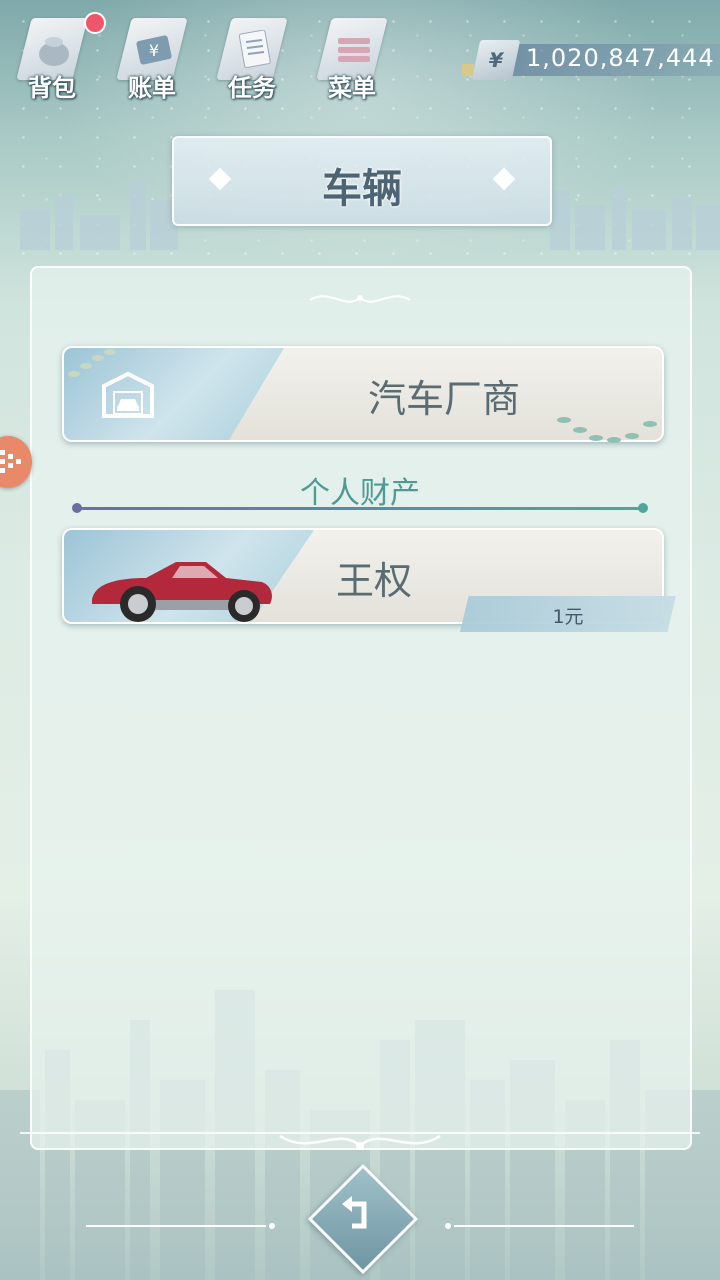  Describe the element at coordinates (360, 493) in the screenshot. I see `section-title: 个人财产` at that location.